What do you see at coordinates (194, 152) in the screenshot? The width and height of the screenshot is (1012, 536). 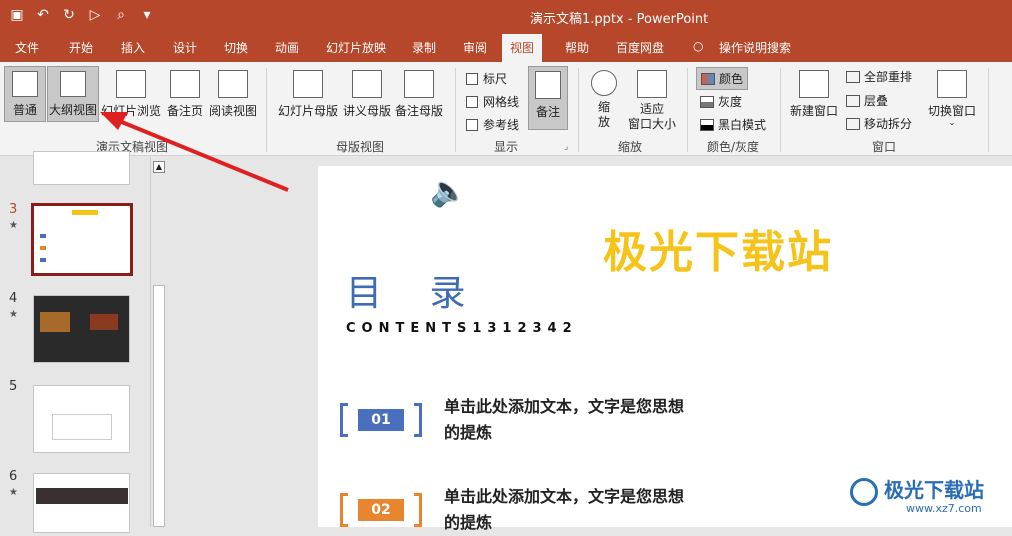 I see `annotation-arrow` at bounding box center [194, 152].